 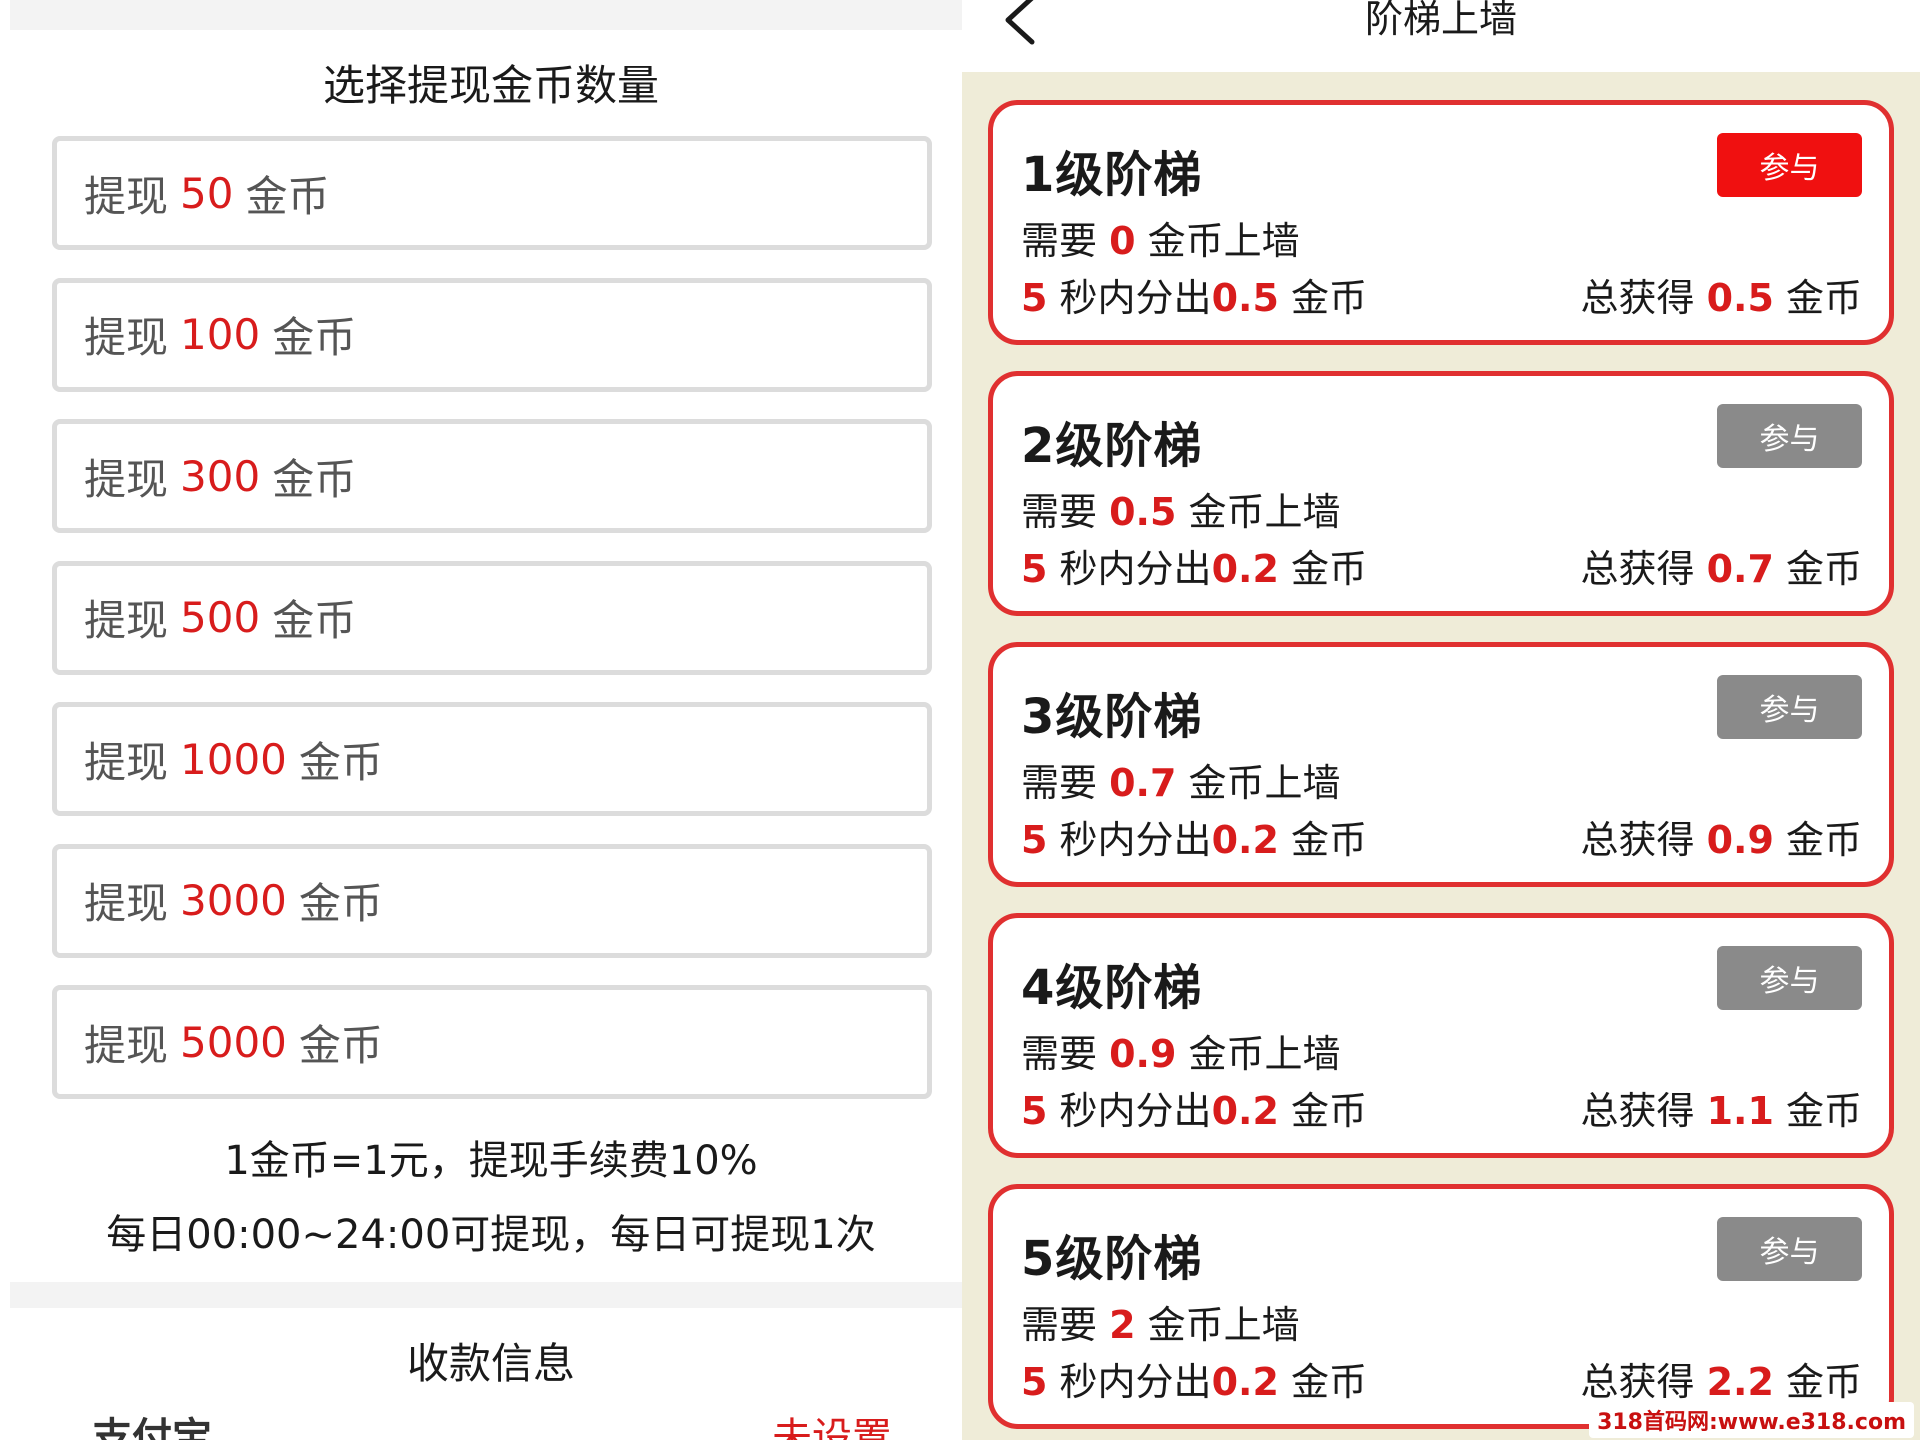 What do you see at coordinates (1740, 1382) in the screenshot?
I see `total-amount: 2.2` at bounding box center [1740, 1382].